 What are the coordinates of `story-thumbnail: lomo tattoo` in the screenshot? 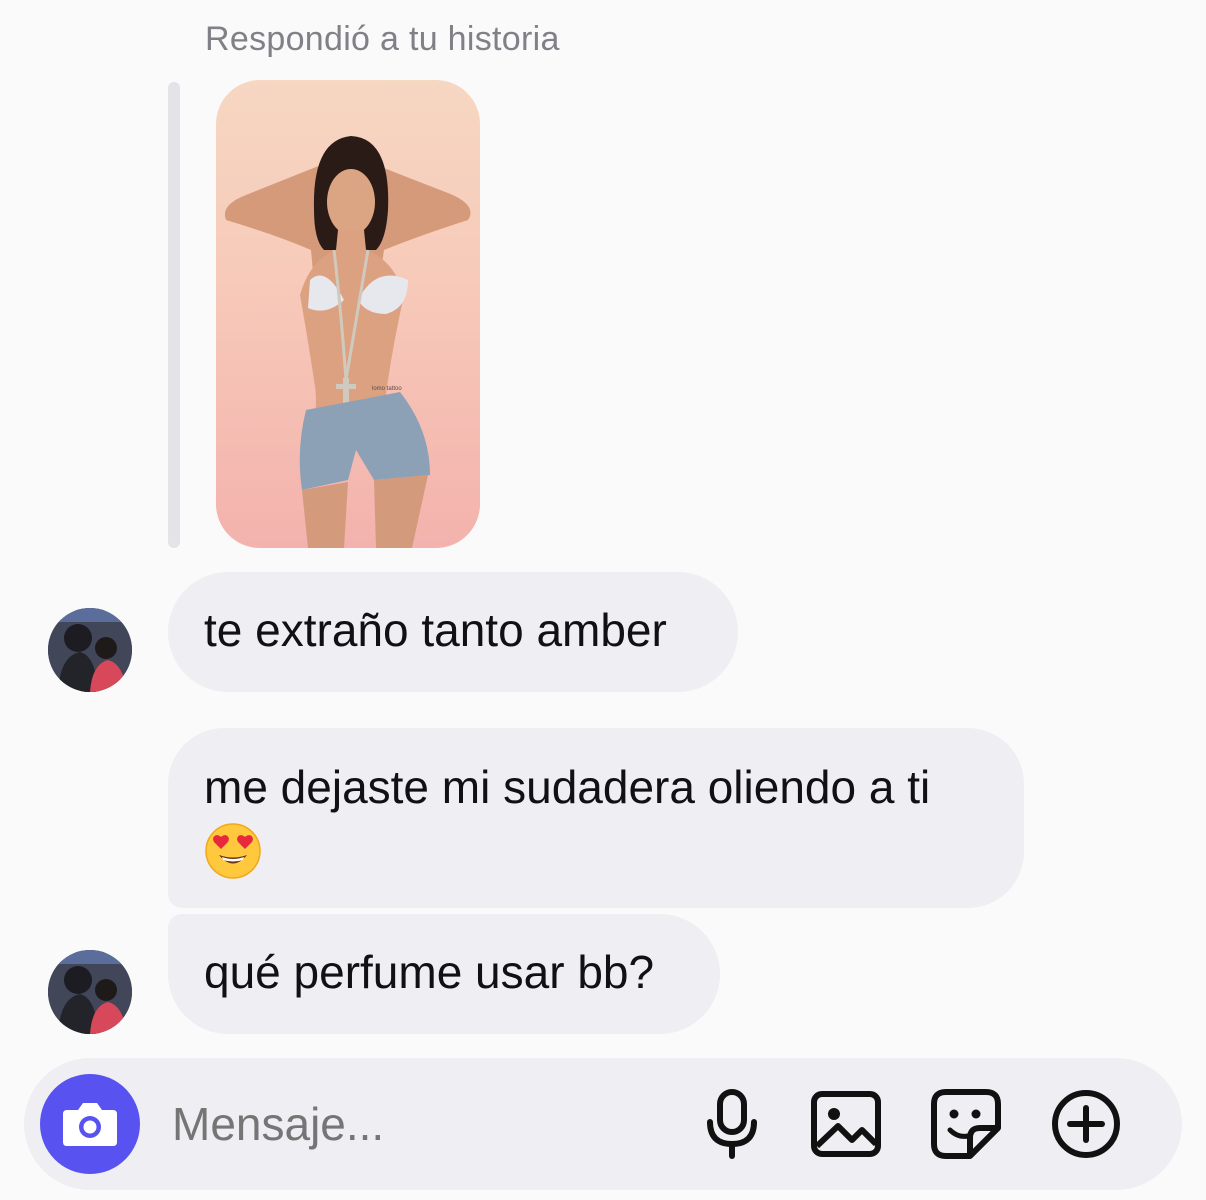 It's located at (348, 314).